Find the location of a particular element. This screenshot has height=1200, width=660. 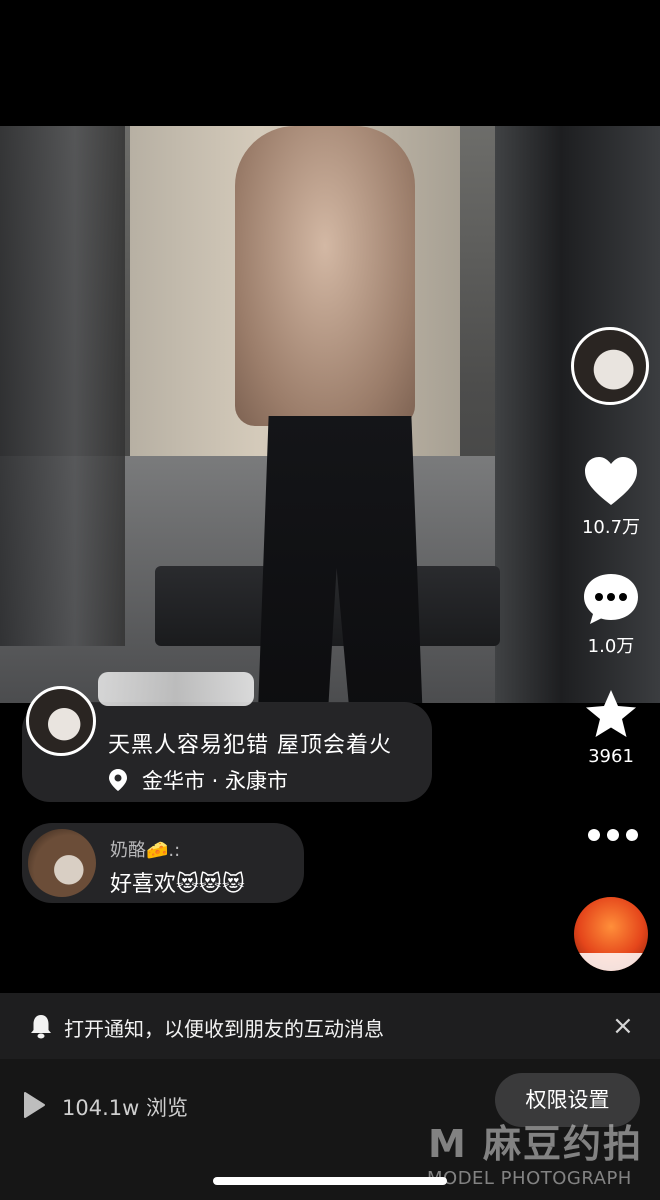

heart-icon is located at coordinates (611, 481).